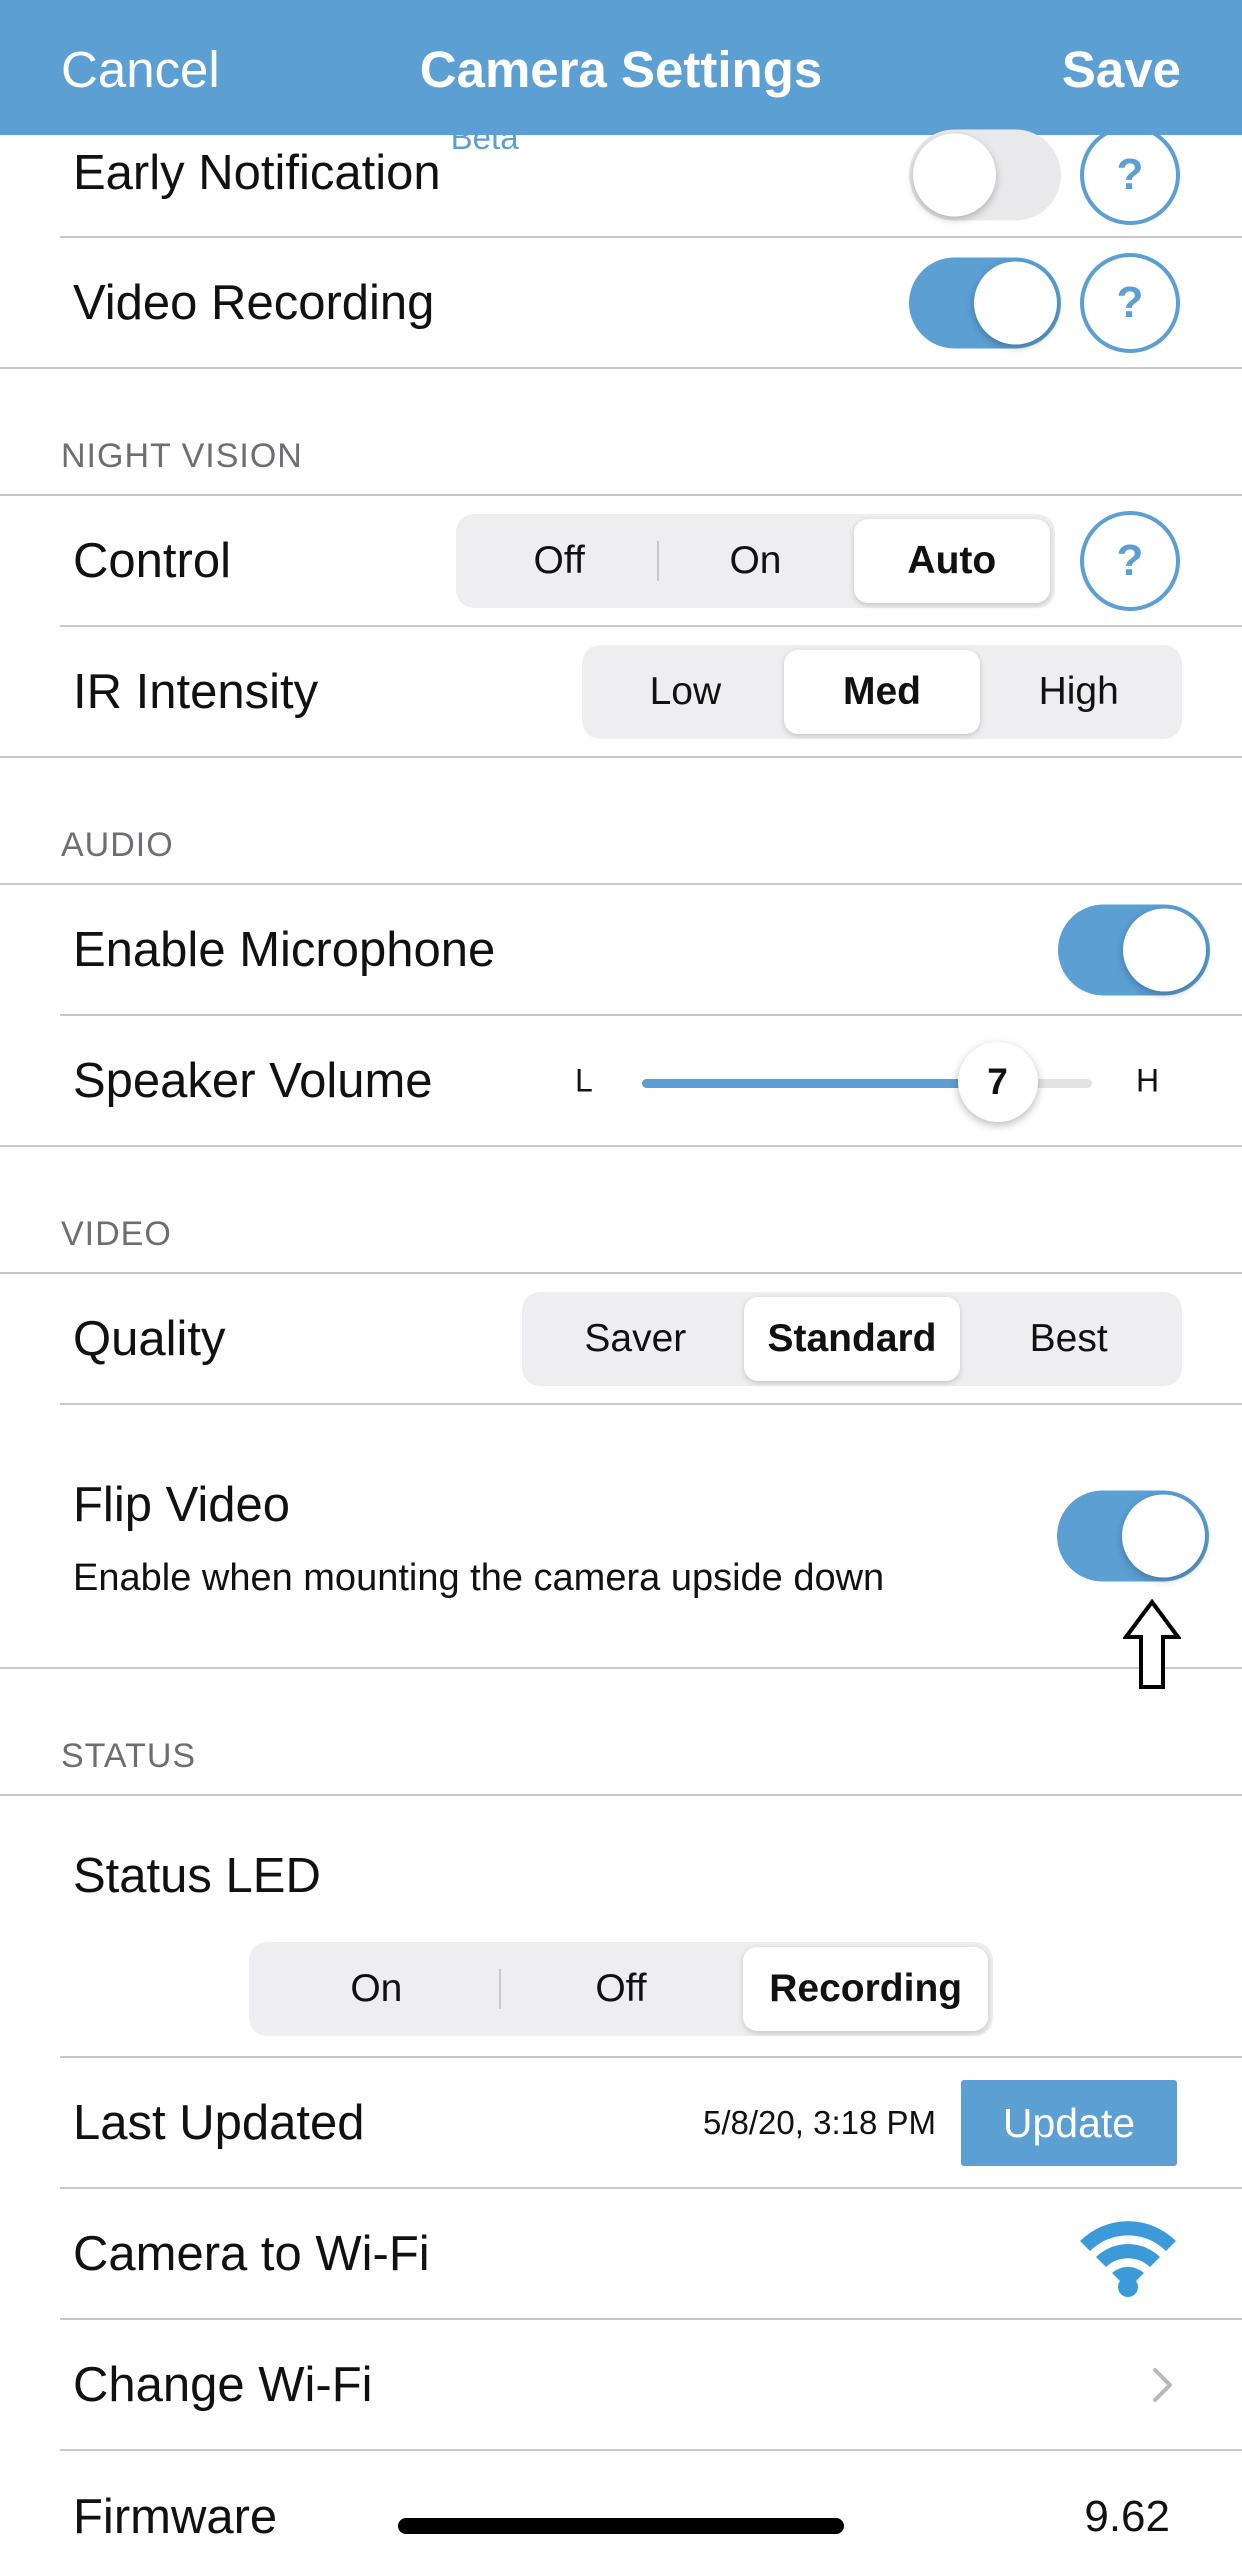 This screenshot has height=2560, width=1242. I want to click on slider-high-label: H, so click(1148, 1080).